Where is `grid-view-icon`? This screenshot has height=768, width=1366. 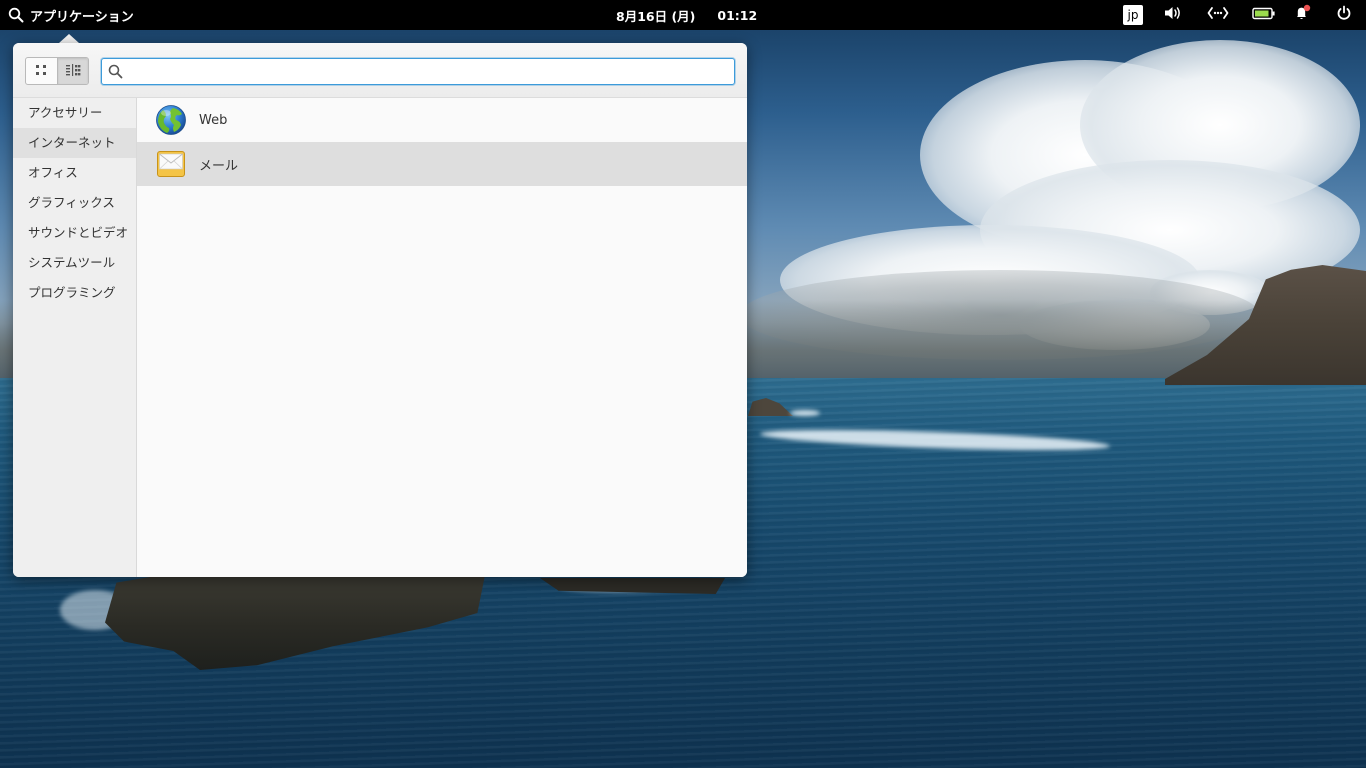
grid-view-icon is located at coordinates (41, 71).